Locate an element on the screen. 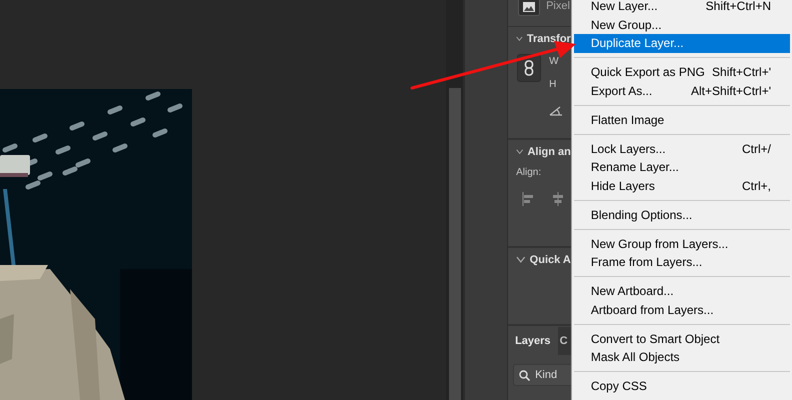 This screenshot has height=400, width=792. scrollbar-thumb is located at coordinates (455, 244).